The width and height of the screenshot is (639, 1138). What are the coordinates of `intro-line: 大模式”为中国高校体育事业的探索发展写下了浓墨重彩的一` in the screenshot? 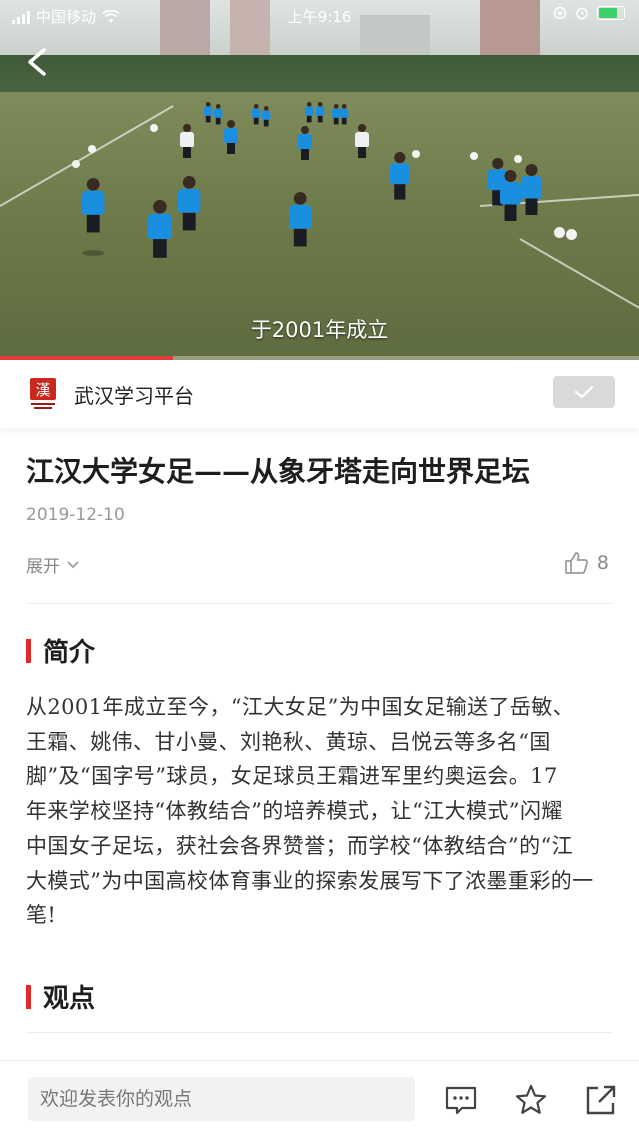 It's located at (321, 881).